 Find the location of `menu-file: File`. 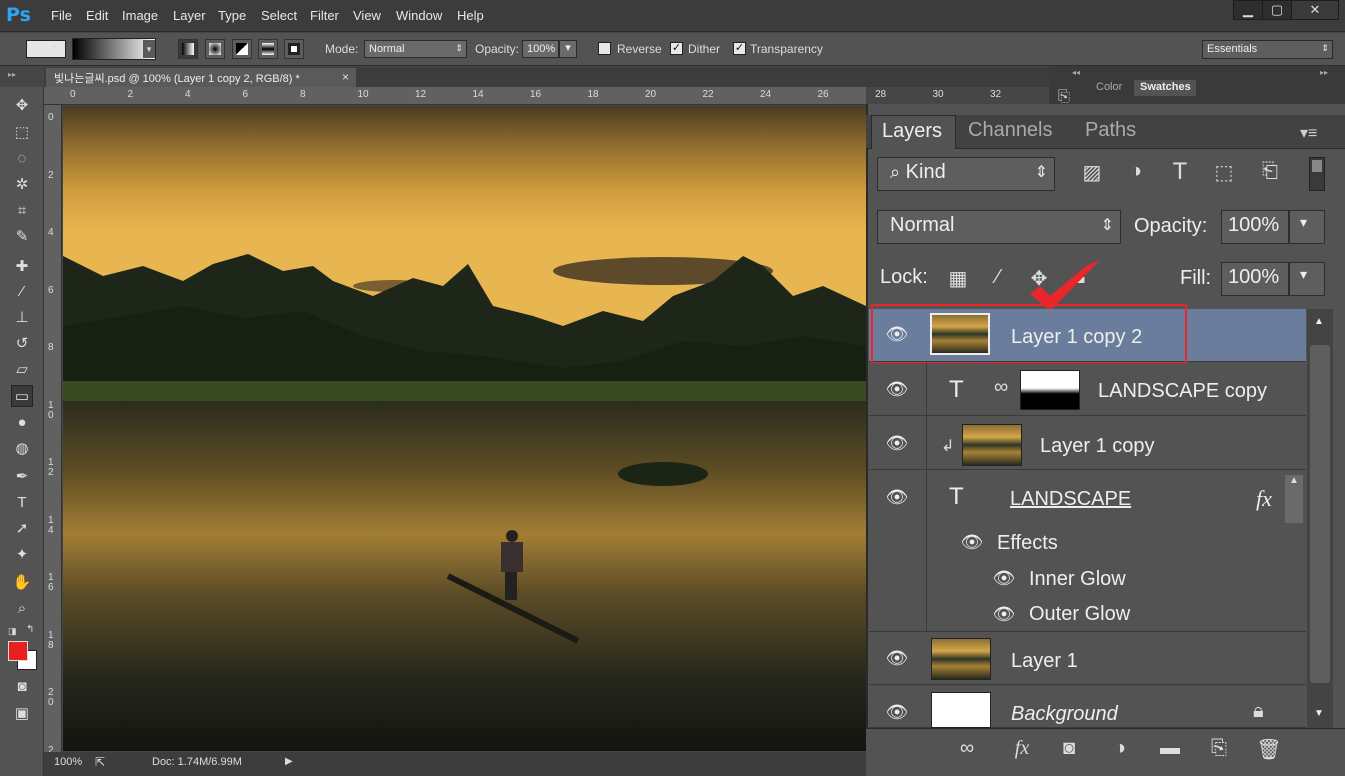

menu-file: File is located at coordinates (61, 15).